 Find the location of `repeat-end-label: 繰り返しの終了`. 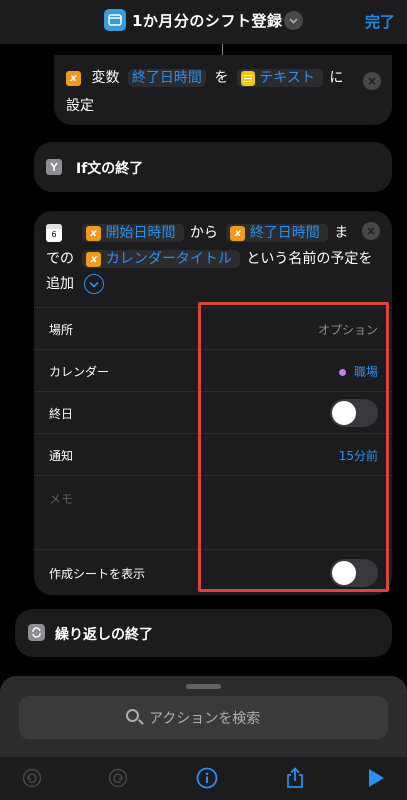

repeat-end-label: 繰り返しの終了 is located at coordinates (104, 635).